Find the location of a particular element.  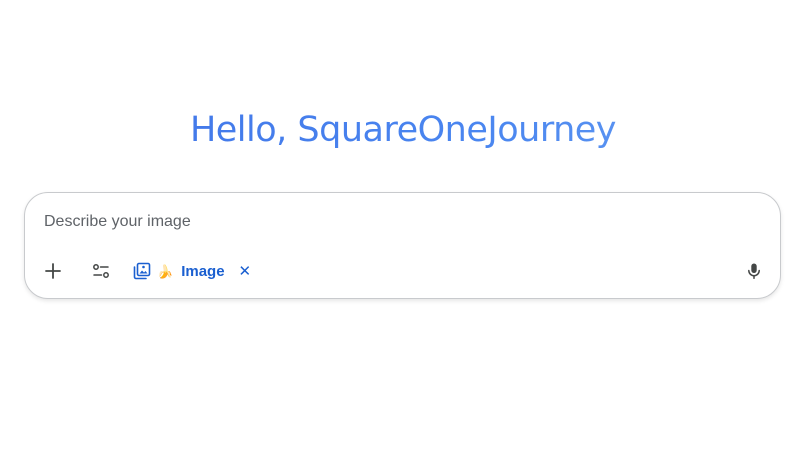

image-tool-chip: 🍌 Image ✕ is located at coordinates (192, 271).